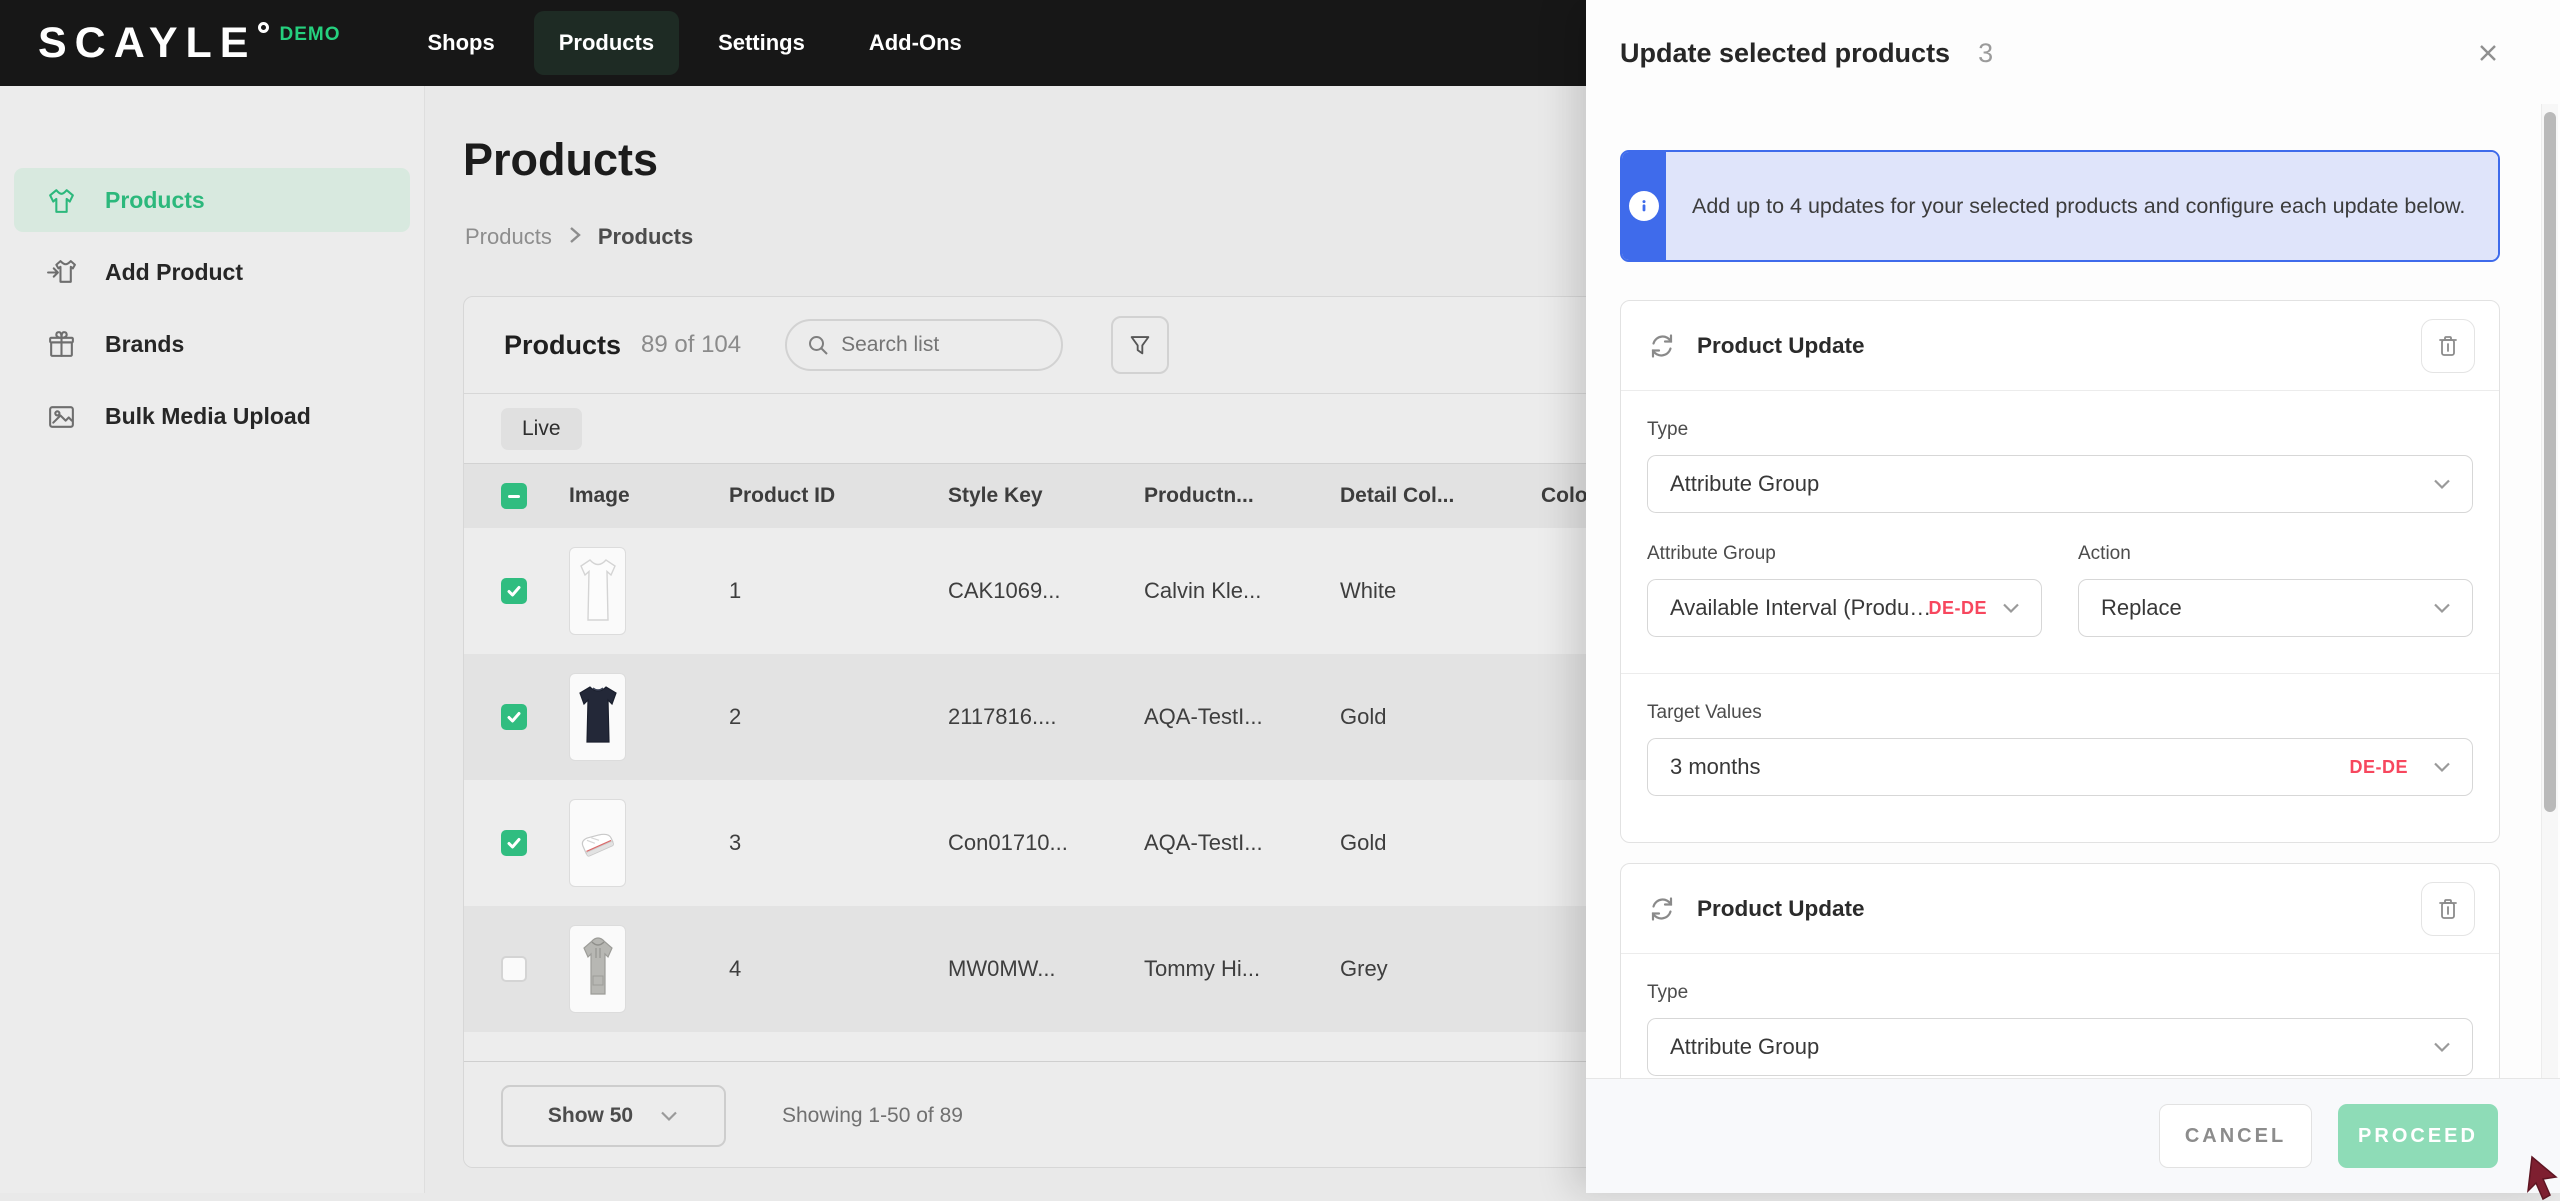 The image size is (2560, 1201). I want to click on product-update-card: Product Update Type Attribute Group, so click(2060, 970).